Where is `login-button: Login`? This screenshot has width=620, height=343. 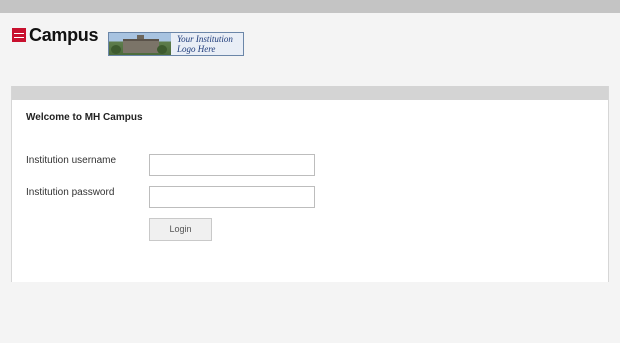 login-button: Login is located at coordinates (180, 229).